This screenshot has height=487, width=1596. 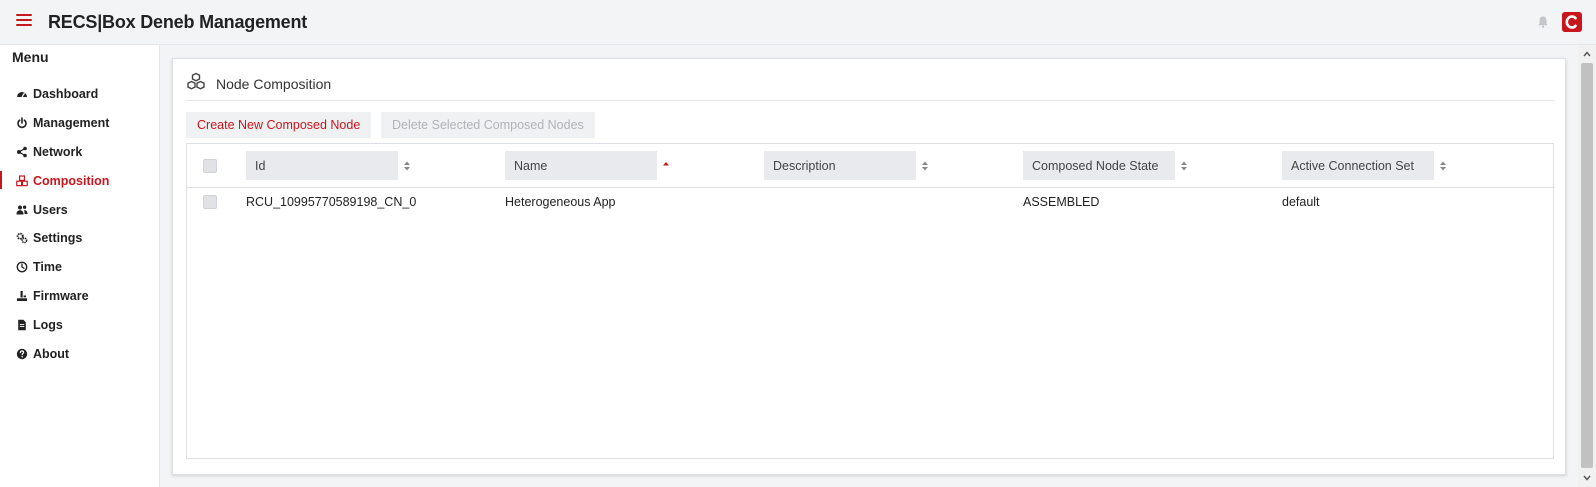 I want to click on sidebar-item-label: Network, so click(x=58, y=151).